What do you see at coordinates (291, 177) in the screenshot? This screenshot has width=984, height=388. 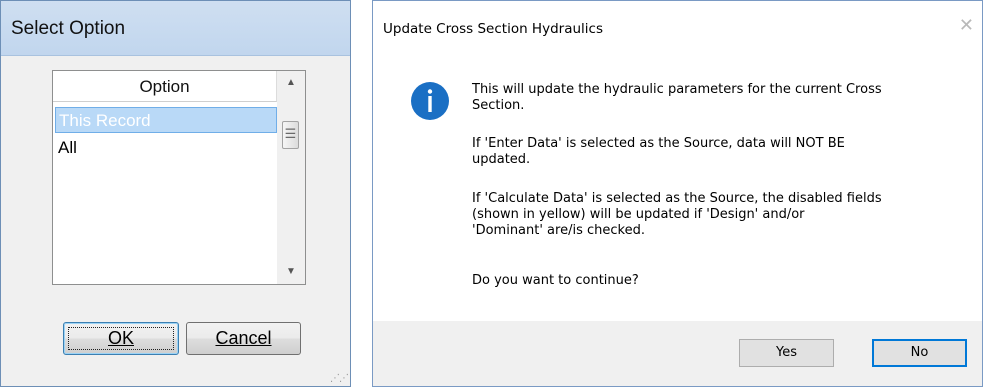 I see `vertical-scrollbar: ▲ ☰ ▼` at bounding box center [291, 177].